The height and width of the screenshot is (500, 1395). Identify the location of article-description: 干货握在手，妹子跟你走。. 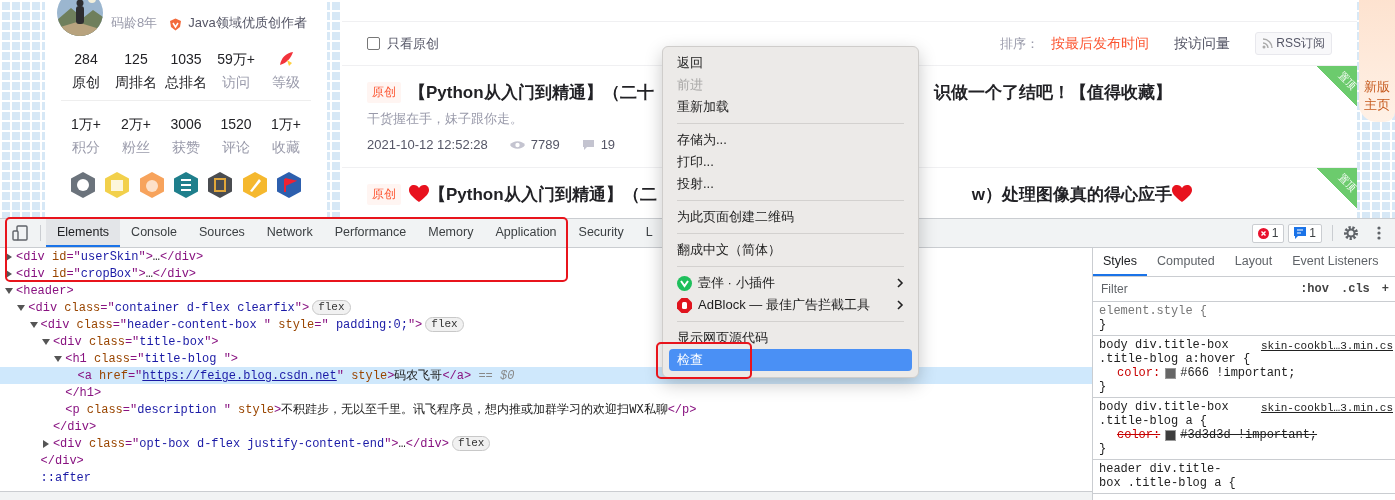
(445, 119).